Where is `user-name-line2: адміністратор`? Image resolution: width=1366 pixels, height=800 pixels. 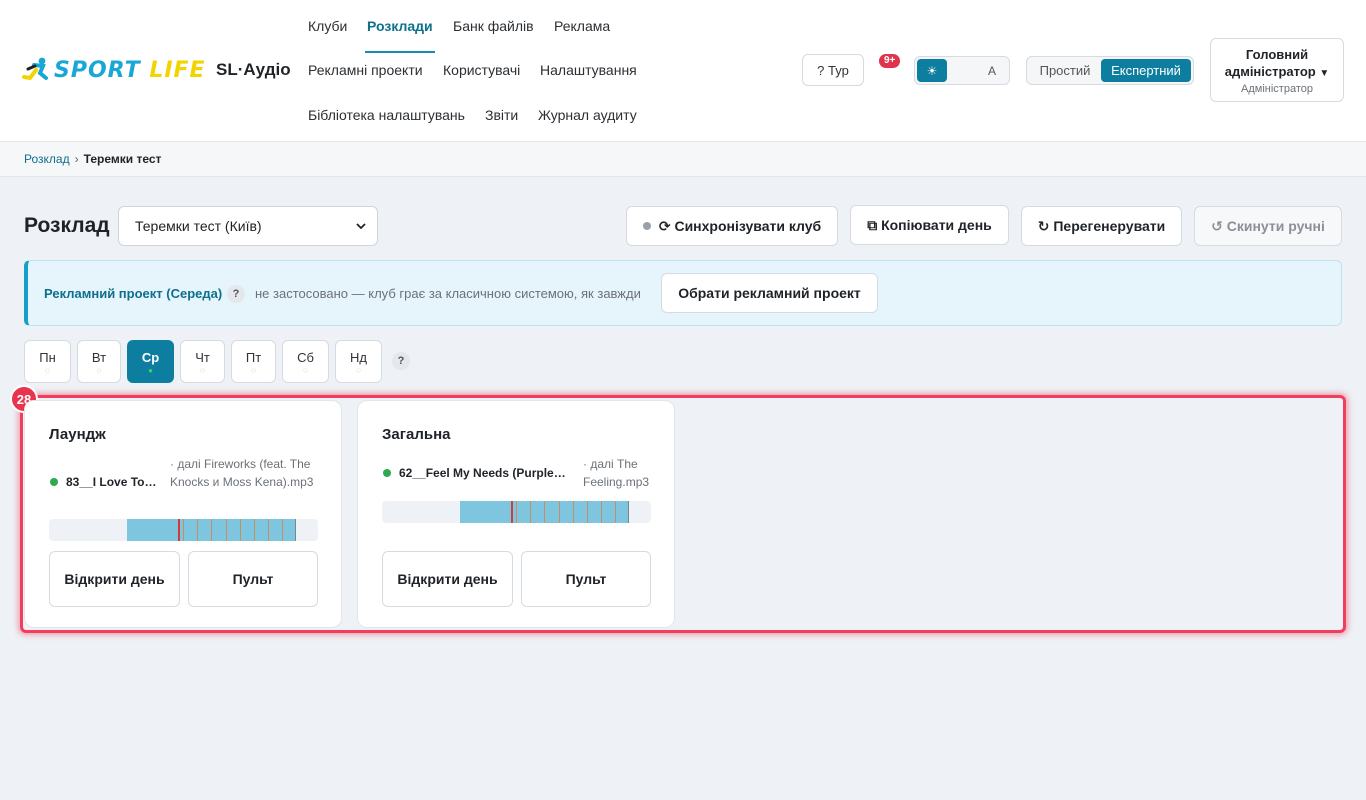
user-name-line2: адміністратор is located at coordinates (1270, 71).